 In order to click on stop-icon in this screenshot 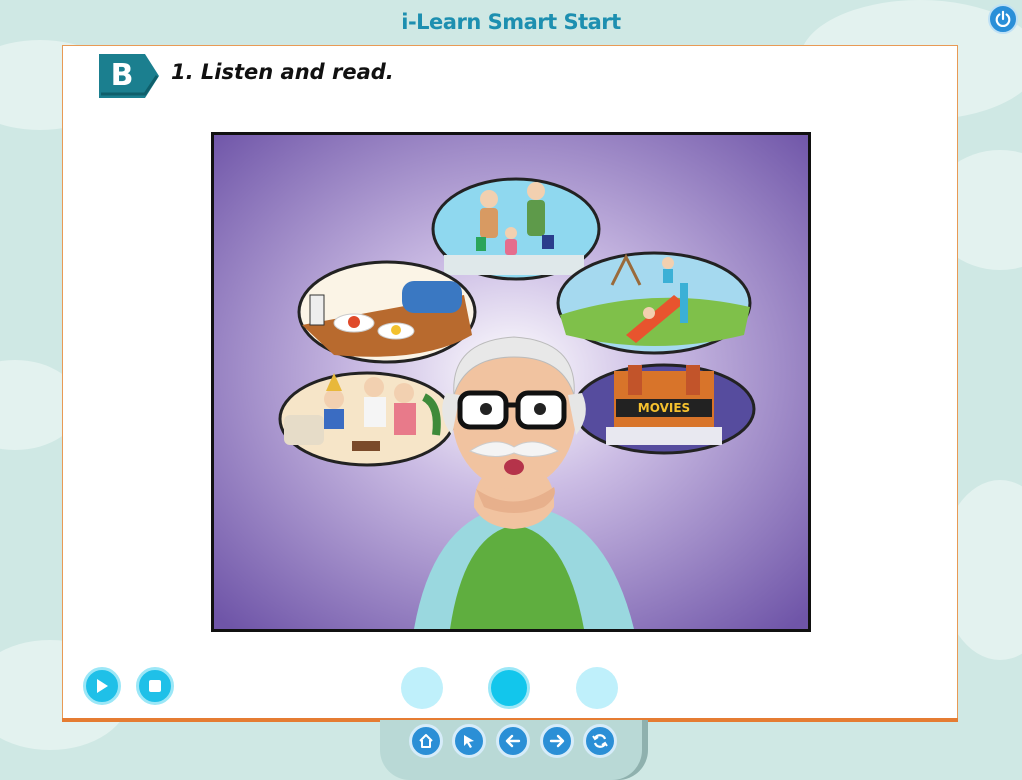, I will do `click(155, 686)`.